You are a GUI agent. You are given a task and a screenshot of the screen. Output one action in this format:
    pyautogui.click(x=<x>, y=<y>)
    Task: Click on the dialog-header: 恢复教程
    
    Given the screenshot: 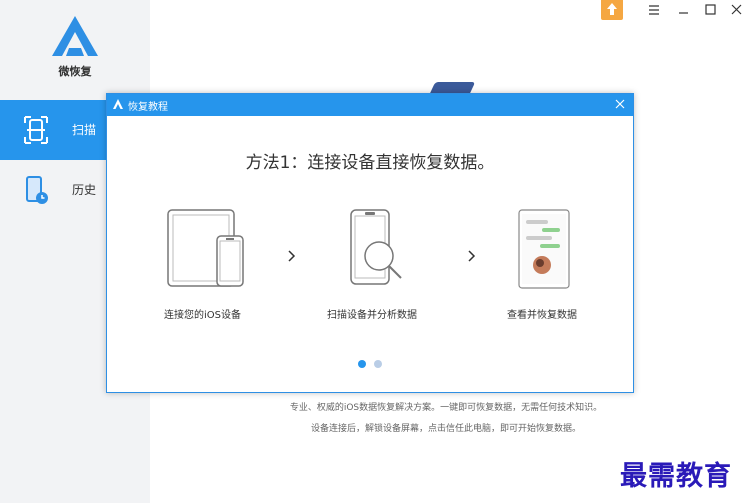 What is the action you would take?
    pyautogui.click(x=370, y=105)
    